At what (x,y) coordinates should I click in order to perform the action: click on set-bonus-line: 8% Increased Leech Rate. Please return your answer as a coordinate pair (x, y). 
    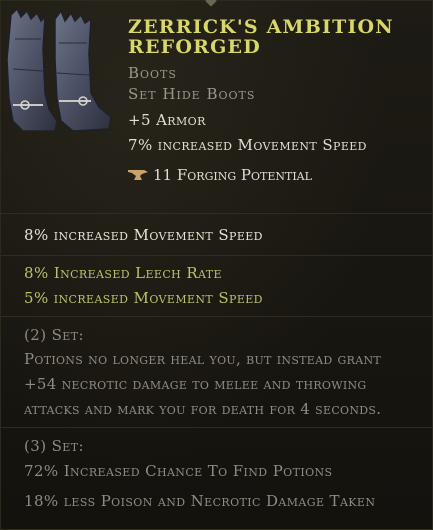
    Looking at the image, I should click on (123, 273).